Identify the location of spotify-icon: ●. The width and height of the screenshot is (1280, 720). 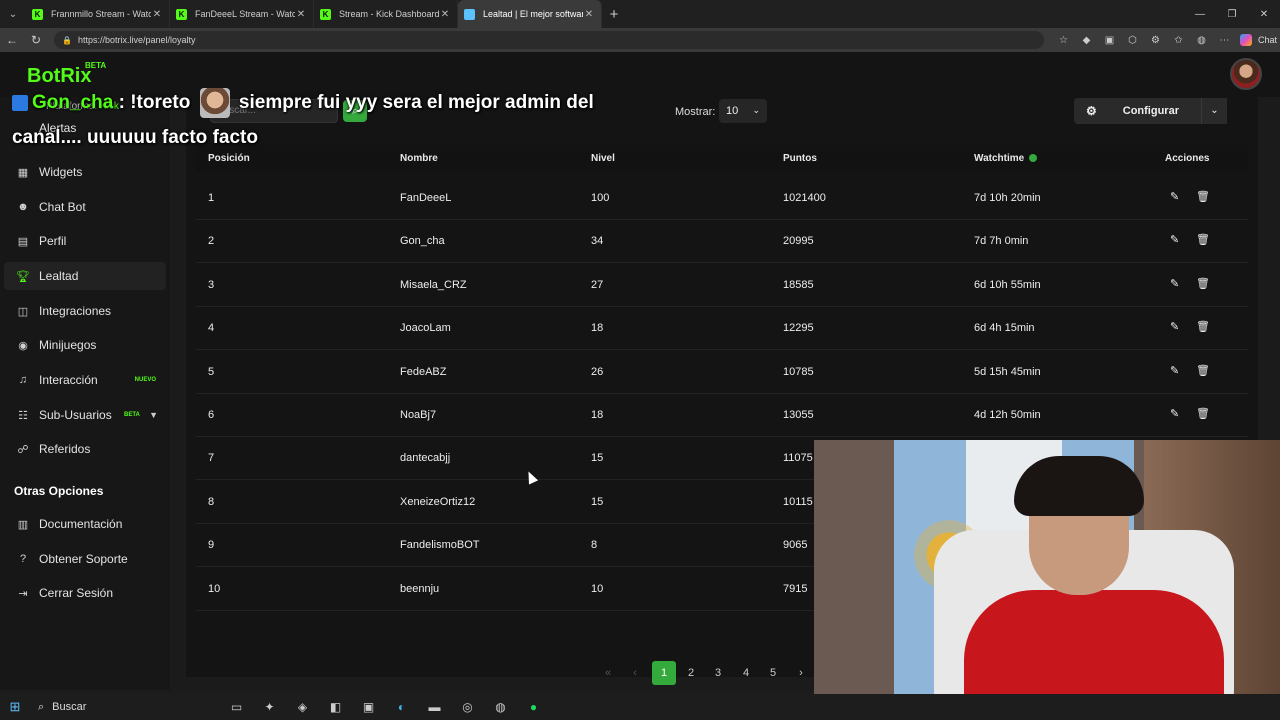
(533, 707).